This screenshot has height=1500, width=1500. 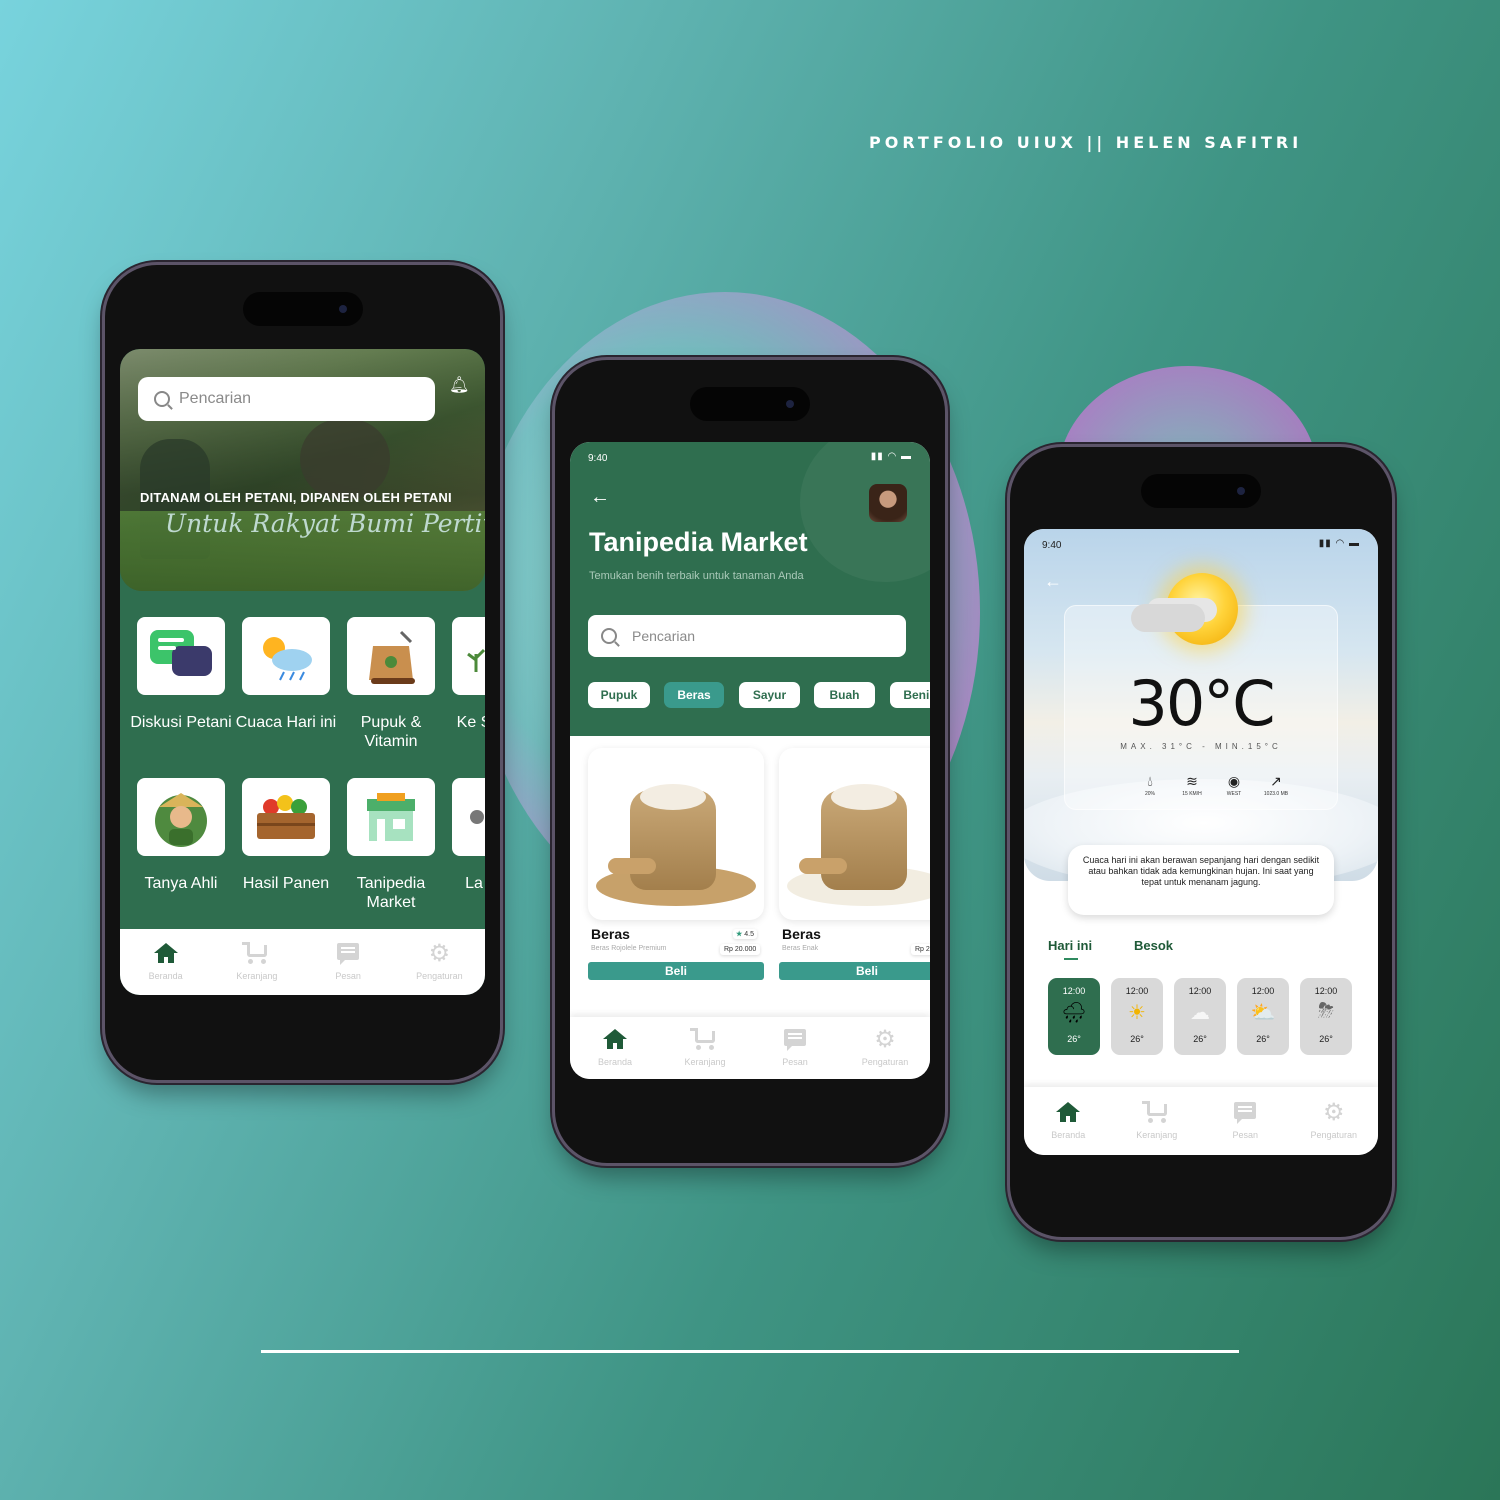 What do you see at coordinates (1155, 1112) in the screenshot?
I see `cart-icon` at bounding box center [1155, 1112].